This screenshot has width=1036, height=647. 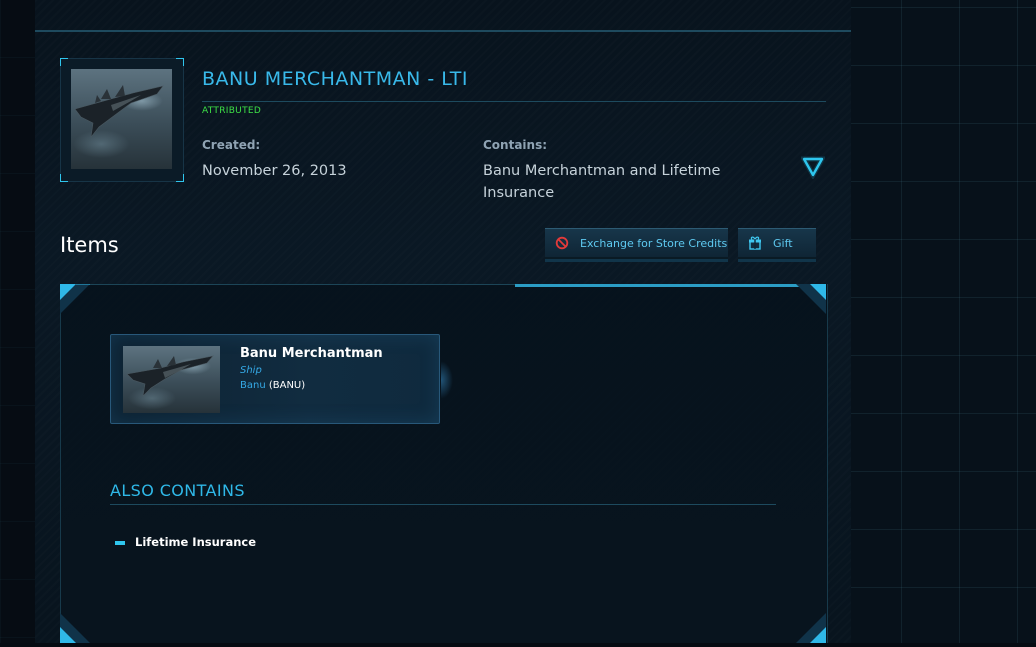 What do you see at coordinates (281, 379) in the screenshot?
I see `item-card: Banu Merchantman Ship Banu (BANU)` at bounding box center [281, 379].